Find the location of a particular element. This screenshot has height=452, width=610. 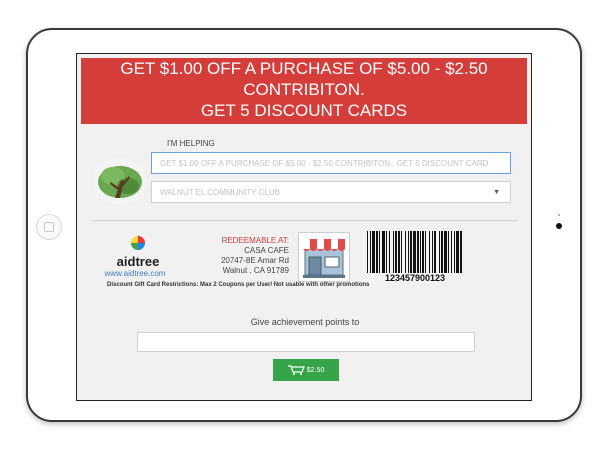

barcode-number: 123457900123 is located at coordinates (415, 278).